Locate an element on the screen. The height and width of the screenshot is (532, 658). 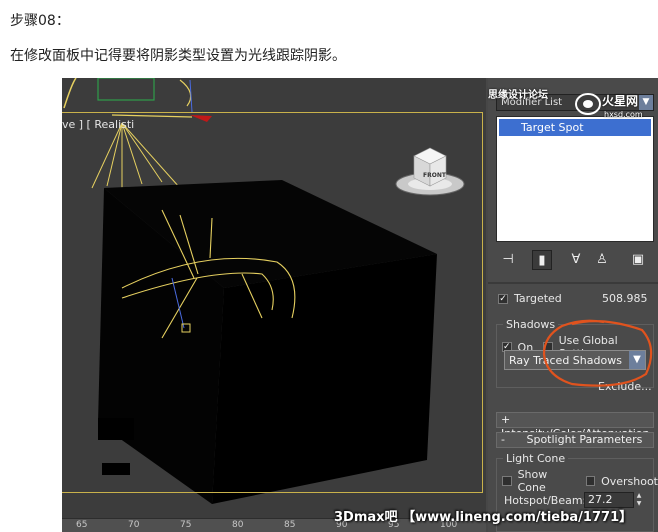
expand-plus-icon: + is located at coordinates (506, 419).